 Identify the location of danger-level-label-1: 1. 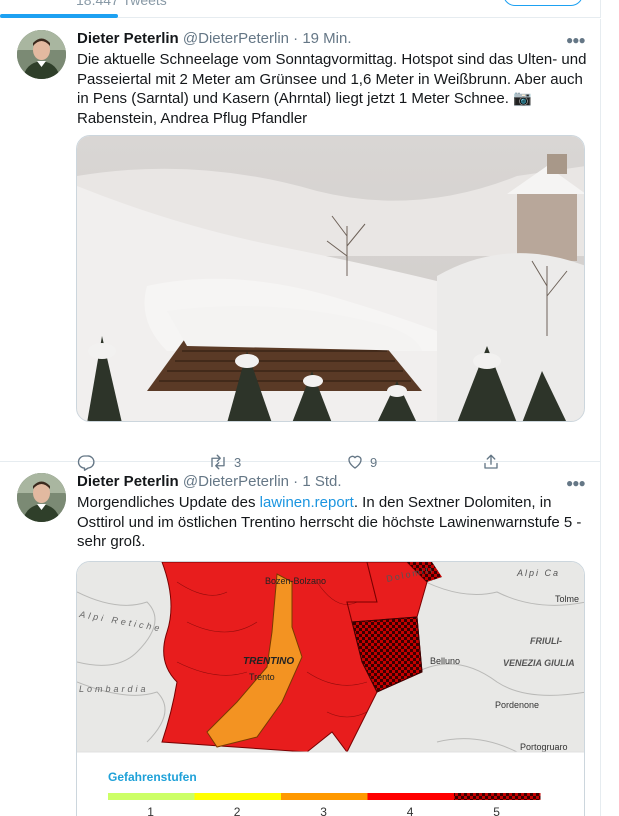
(150, 810).